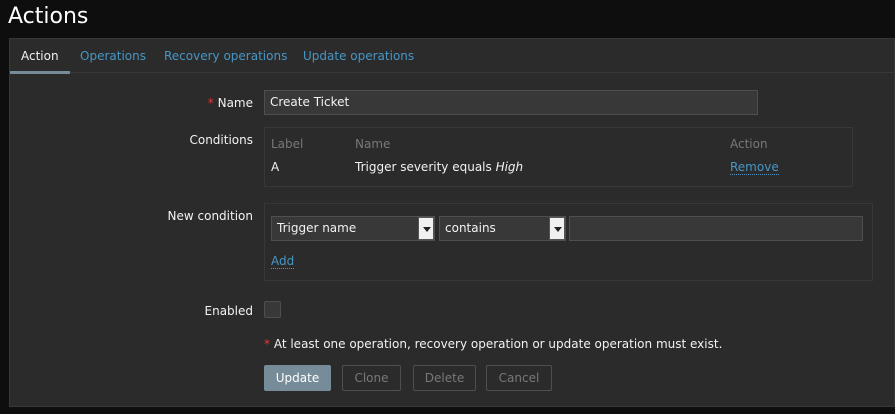 The image size is (895, 414). What do you see at coordinates (749, 144) in the screenshot?
I see `col-action: Action` at bounding box center [749, 144].